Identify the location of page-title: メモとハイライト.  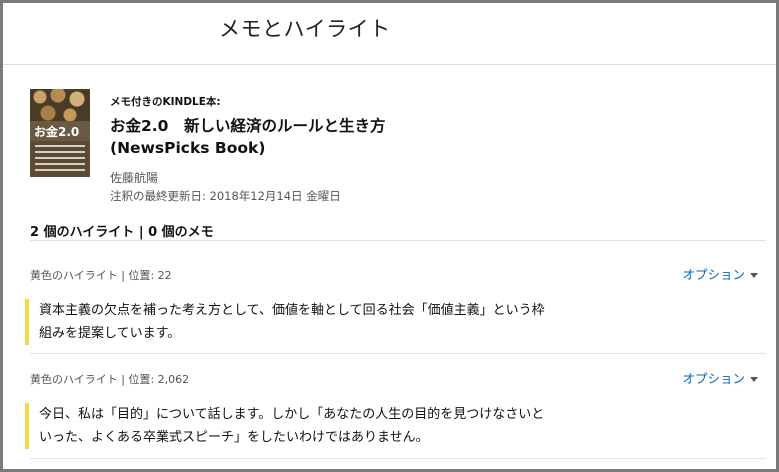
(305, 29).